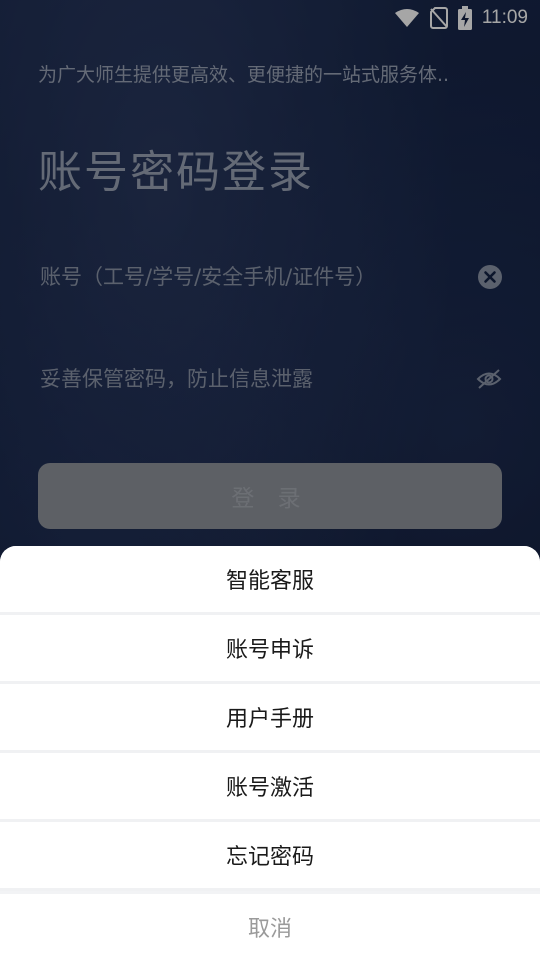 This screenshot has width=540, height=960. What do you see at coordinates (270, 787) in the screenshot?
I see `sheet-item-account-activation: 账号激活` at bounding box center [270, 787].